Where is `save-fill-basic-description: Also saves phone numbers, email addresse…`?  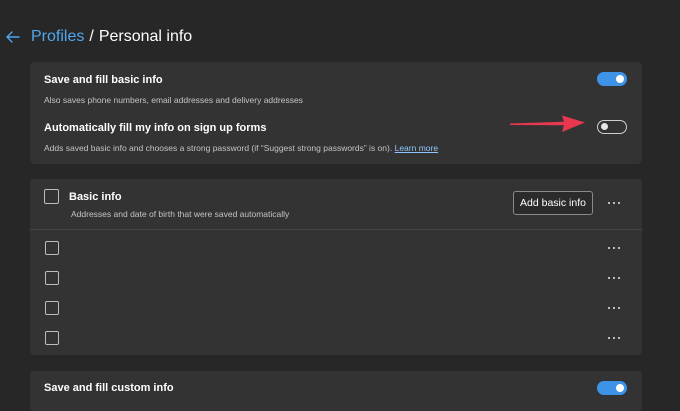
save-fill-basic-description: Also saves phone numbers, email addresse… is located at coordinates (173, 100).